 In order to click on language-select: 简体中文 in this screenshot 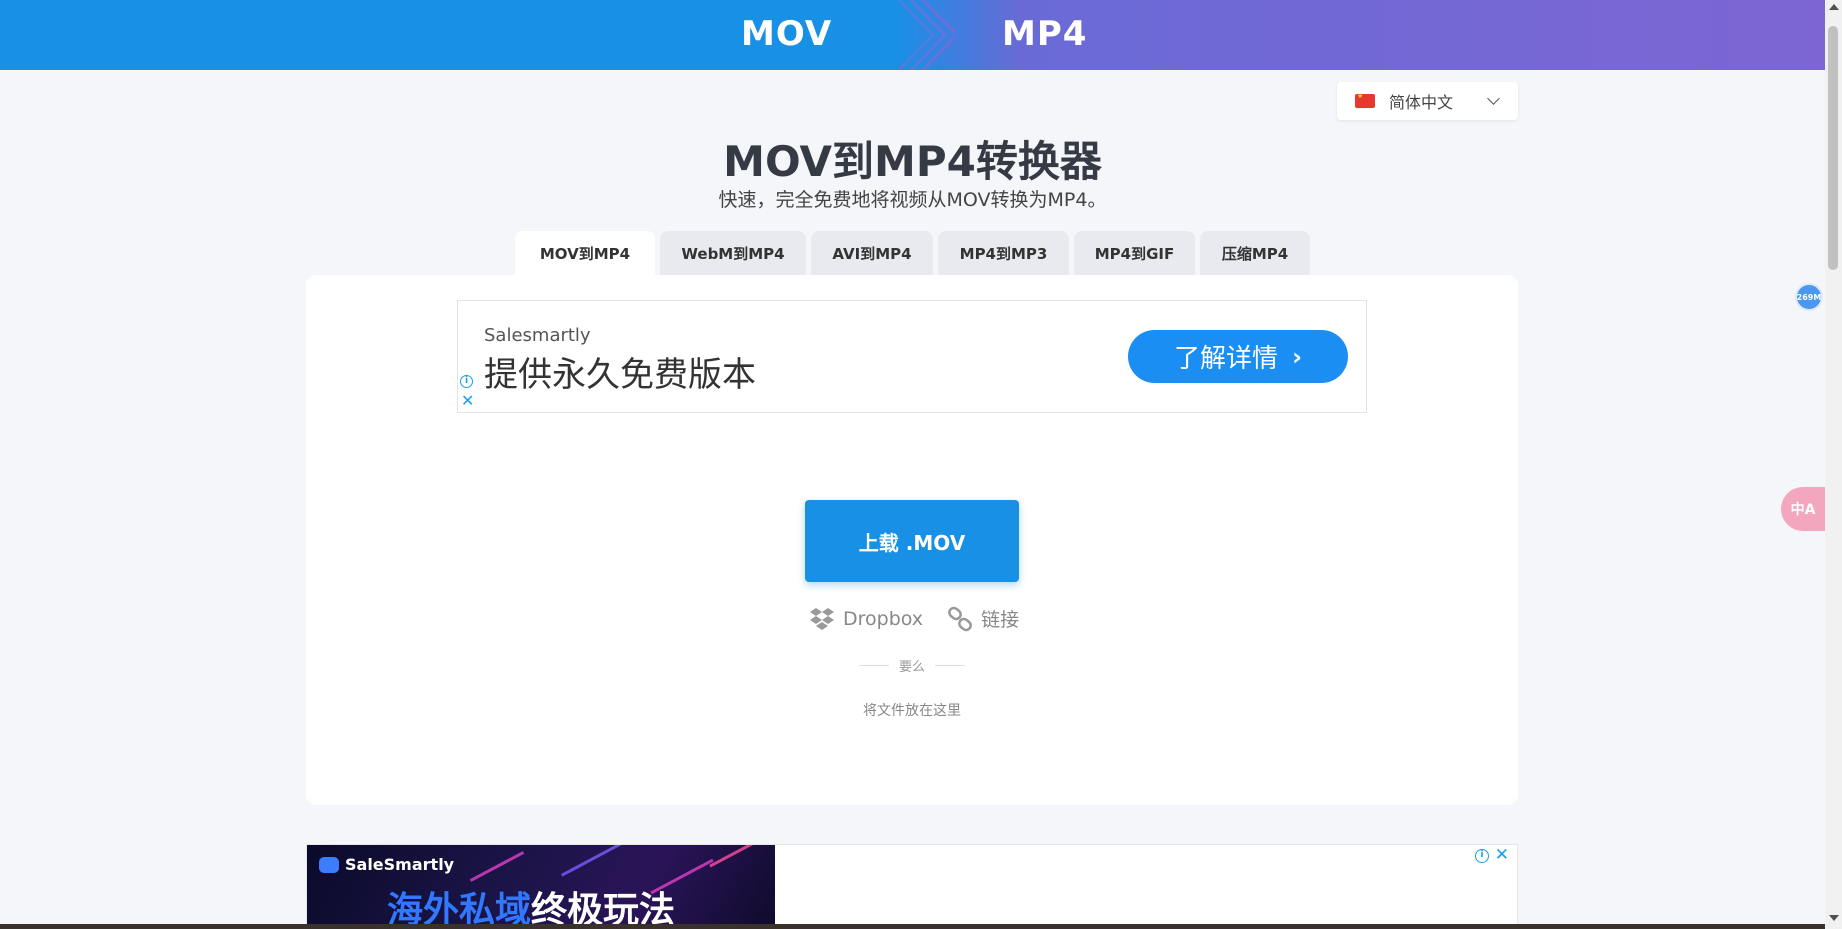, I will do `click(1427, 101)`.